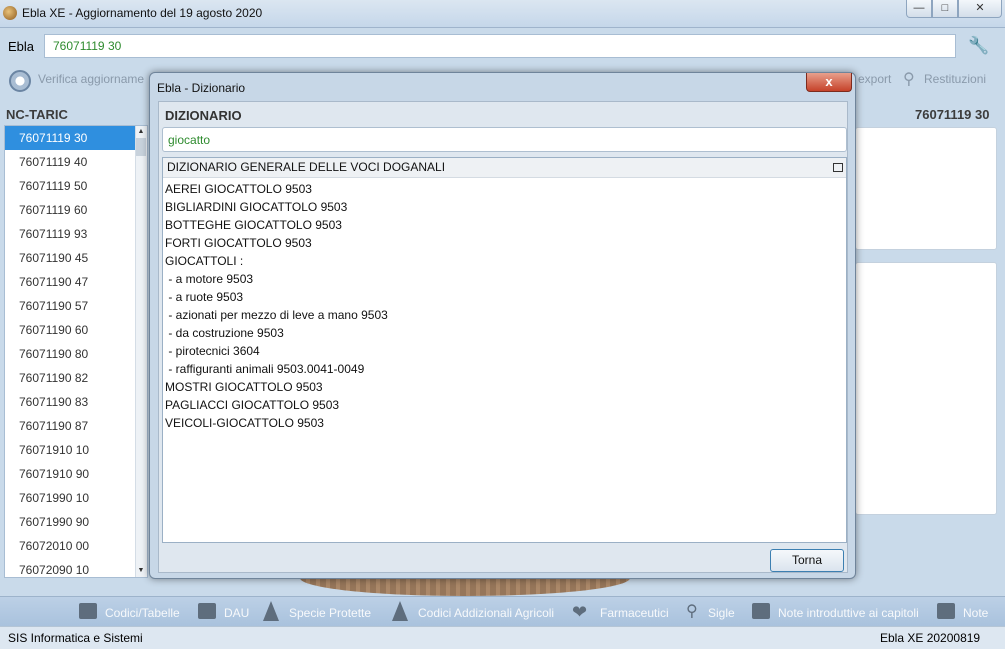 This screenshot has width=1005, height=649. Describe the element at coordinates (504, 423) in the screenshot. I see `dictionary-entry: VEICOLI-GIOCATTOLO 9503` at that location.